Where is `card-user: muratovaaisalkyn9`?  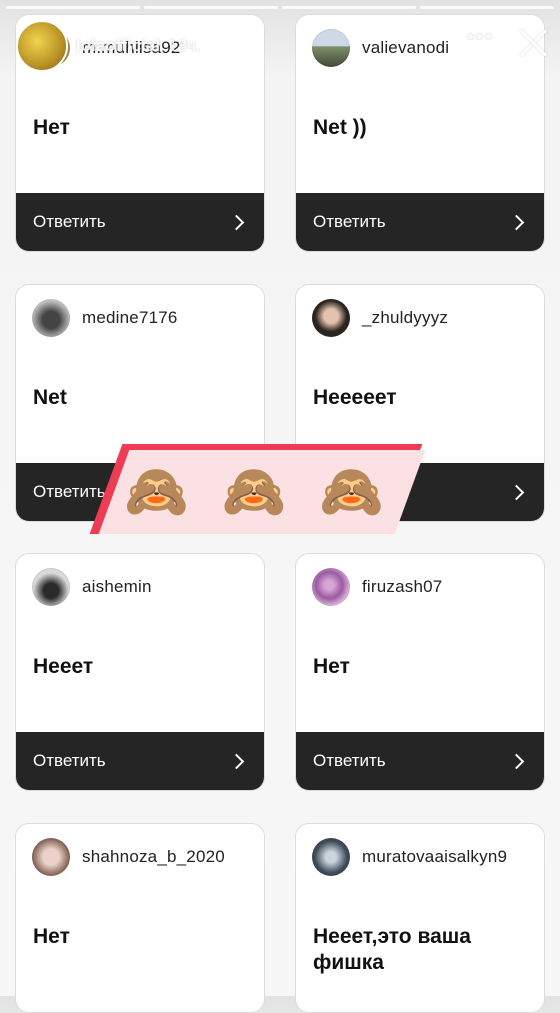
card-user: muratovaaisalkyn9 is located at coordinates (409, 857).